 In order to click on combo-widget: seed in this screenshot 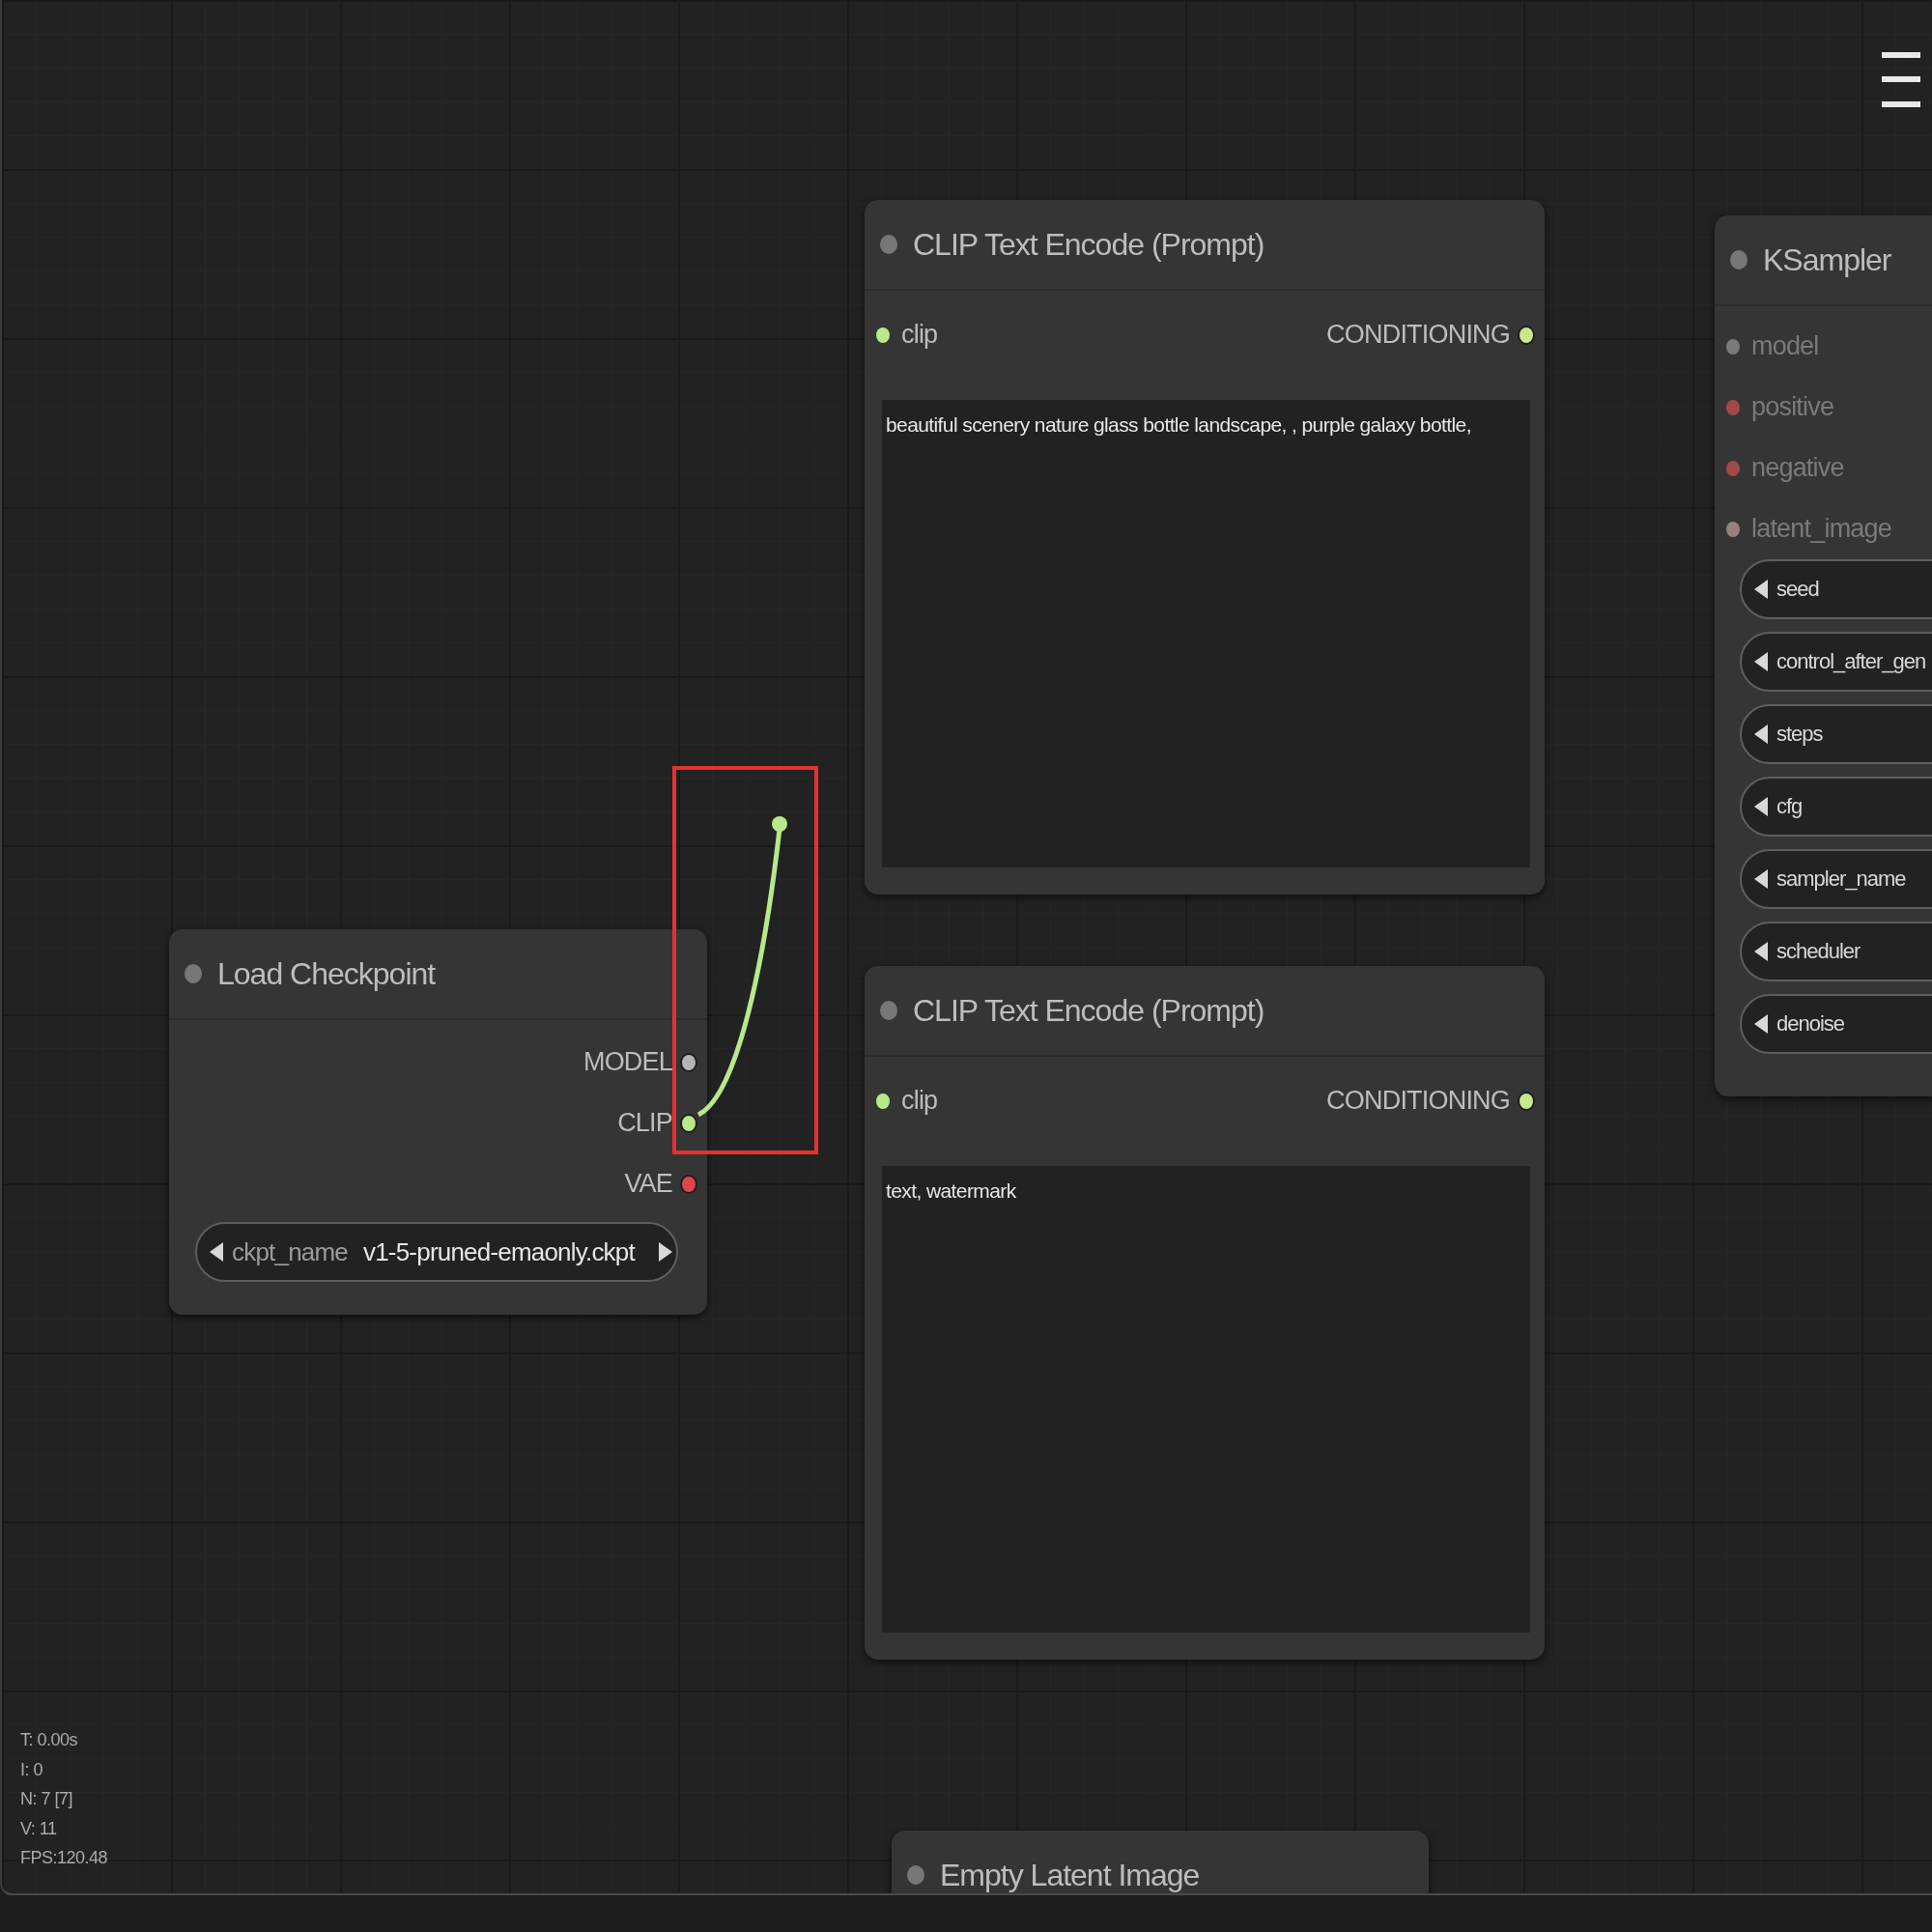, I will do `click(1836, 589)`.